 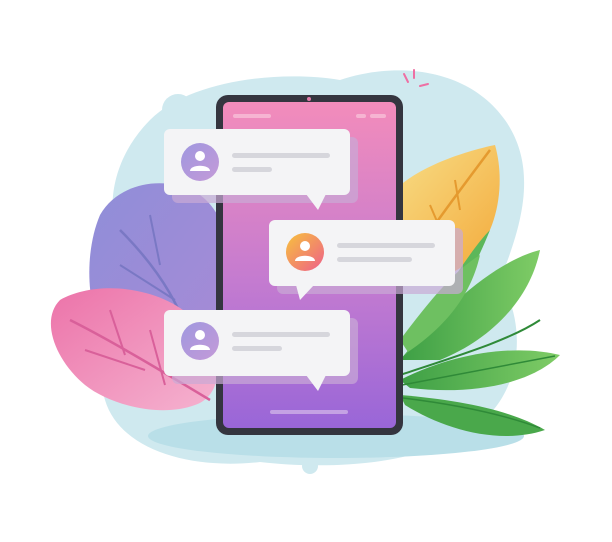 What do you see at coordinates (309, 99) in the screenshot?
I see `front-camera` at bounding box center [309, 99].